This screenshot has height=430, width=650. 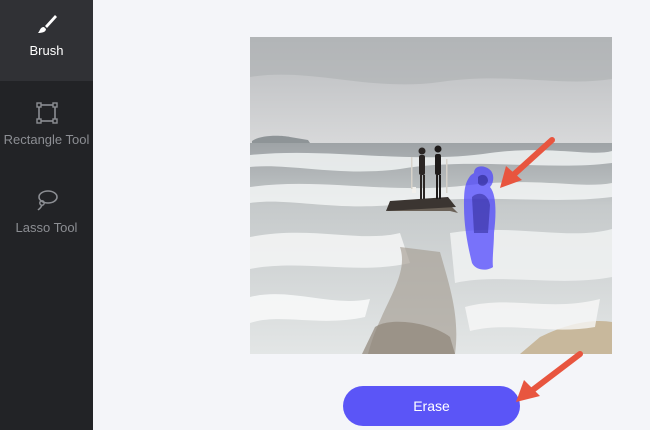 What do you see at coordinates (46, 227) in the screenshot?
I see `tool-lasso-label: Lasso Tool` at bounding box center [46, 227].